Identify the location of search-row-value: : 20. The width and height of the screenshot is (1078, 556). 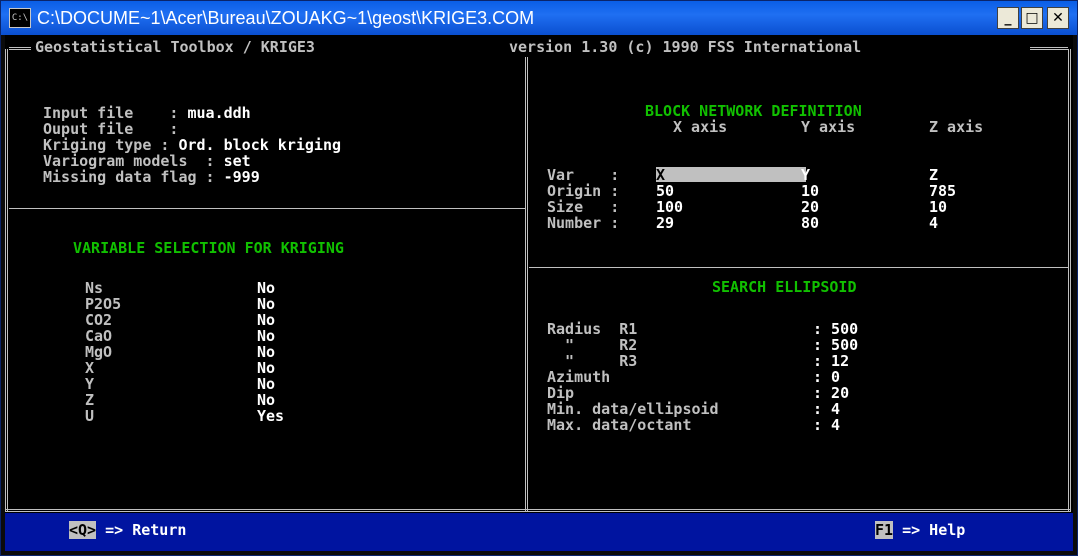
(831, 393).